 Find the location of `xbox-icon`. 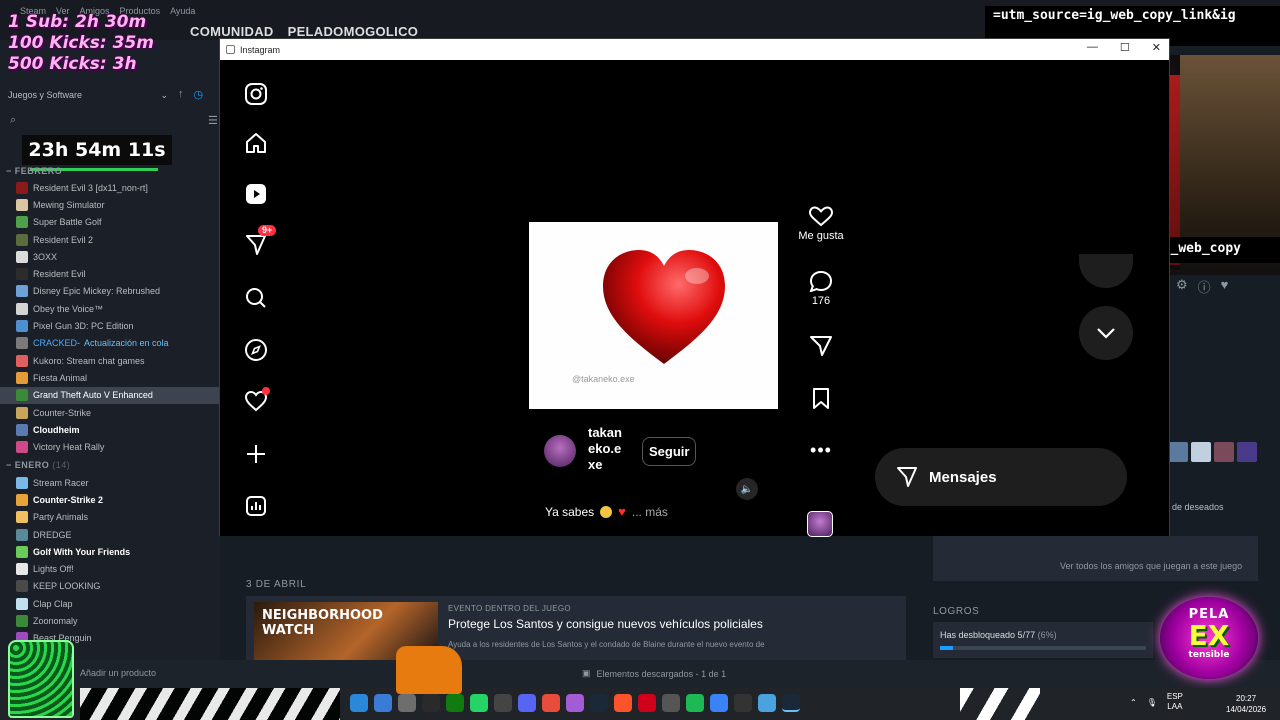

xbox-icon is located at coordinates (455, 703).